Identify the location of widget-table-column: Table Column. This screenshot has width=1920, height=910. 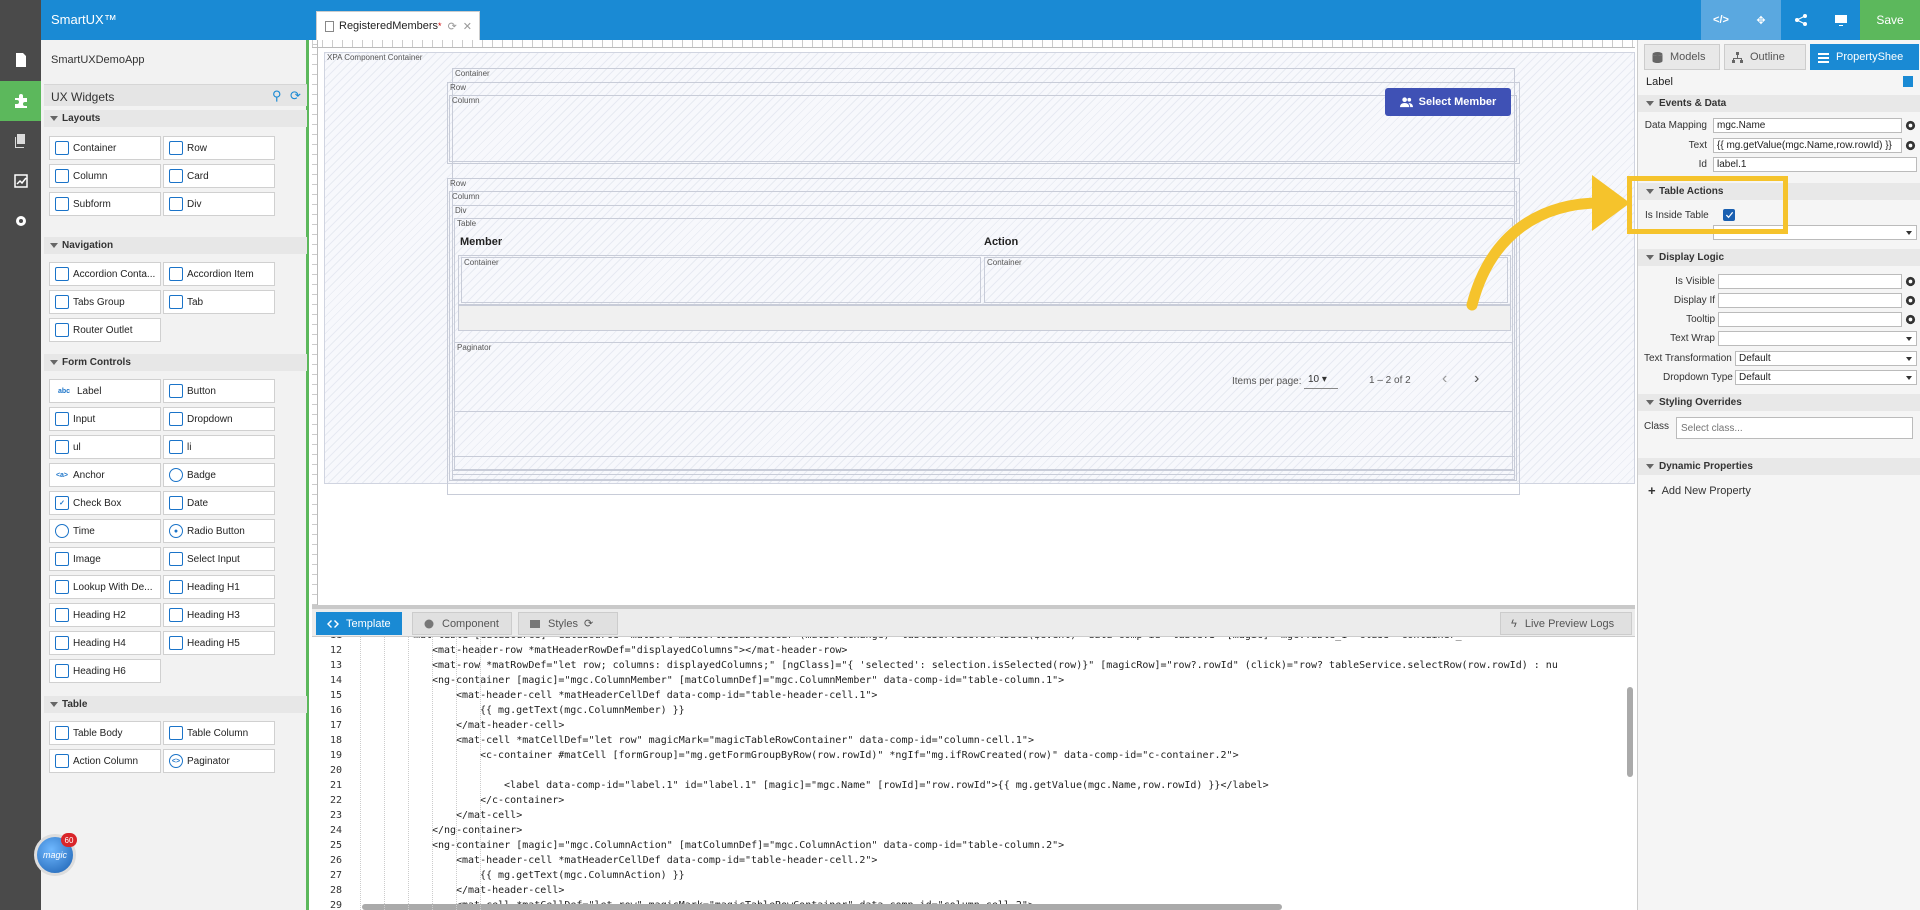
(219, 733).